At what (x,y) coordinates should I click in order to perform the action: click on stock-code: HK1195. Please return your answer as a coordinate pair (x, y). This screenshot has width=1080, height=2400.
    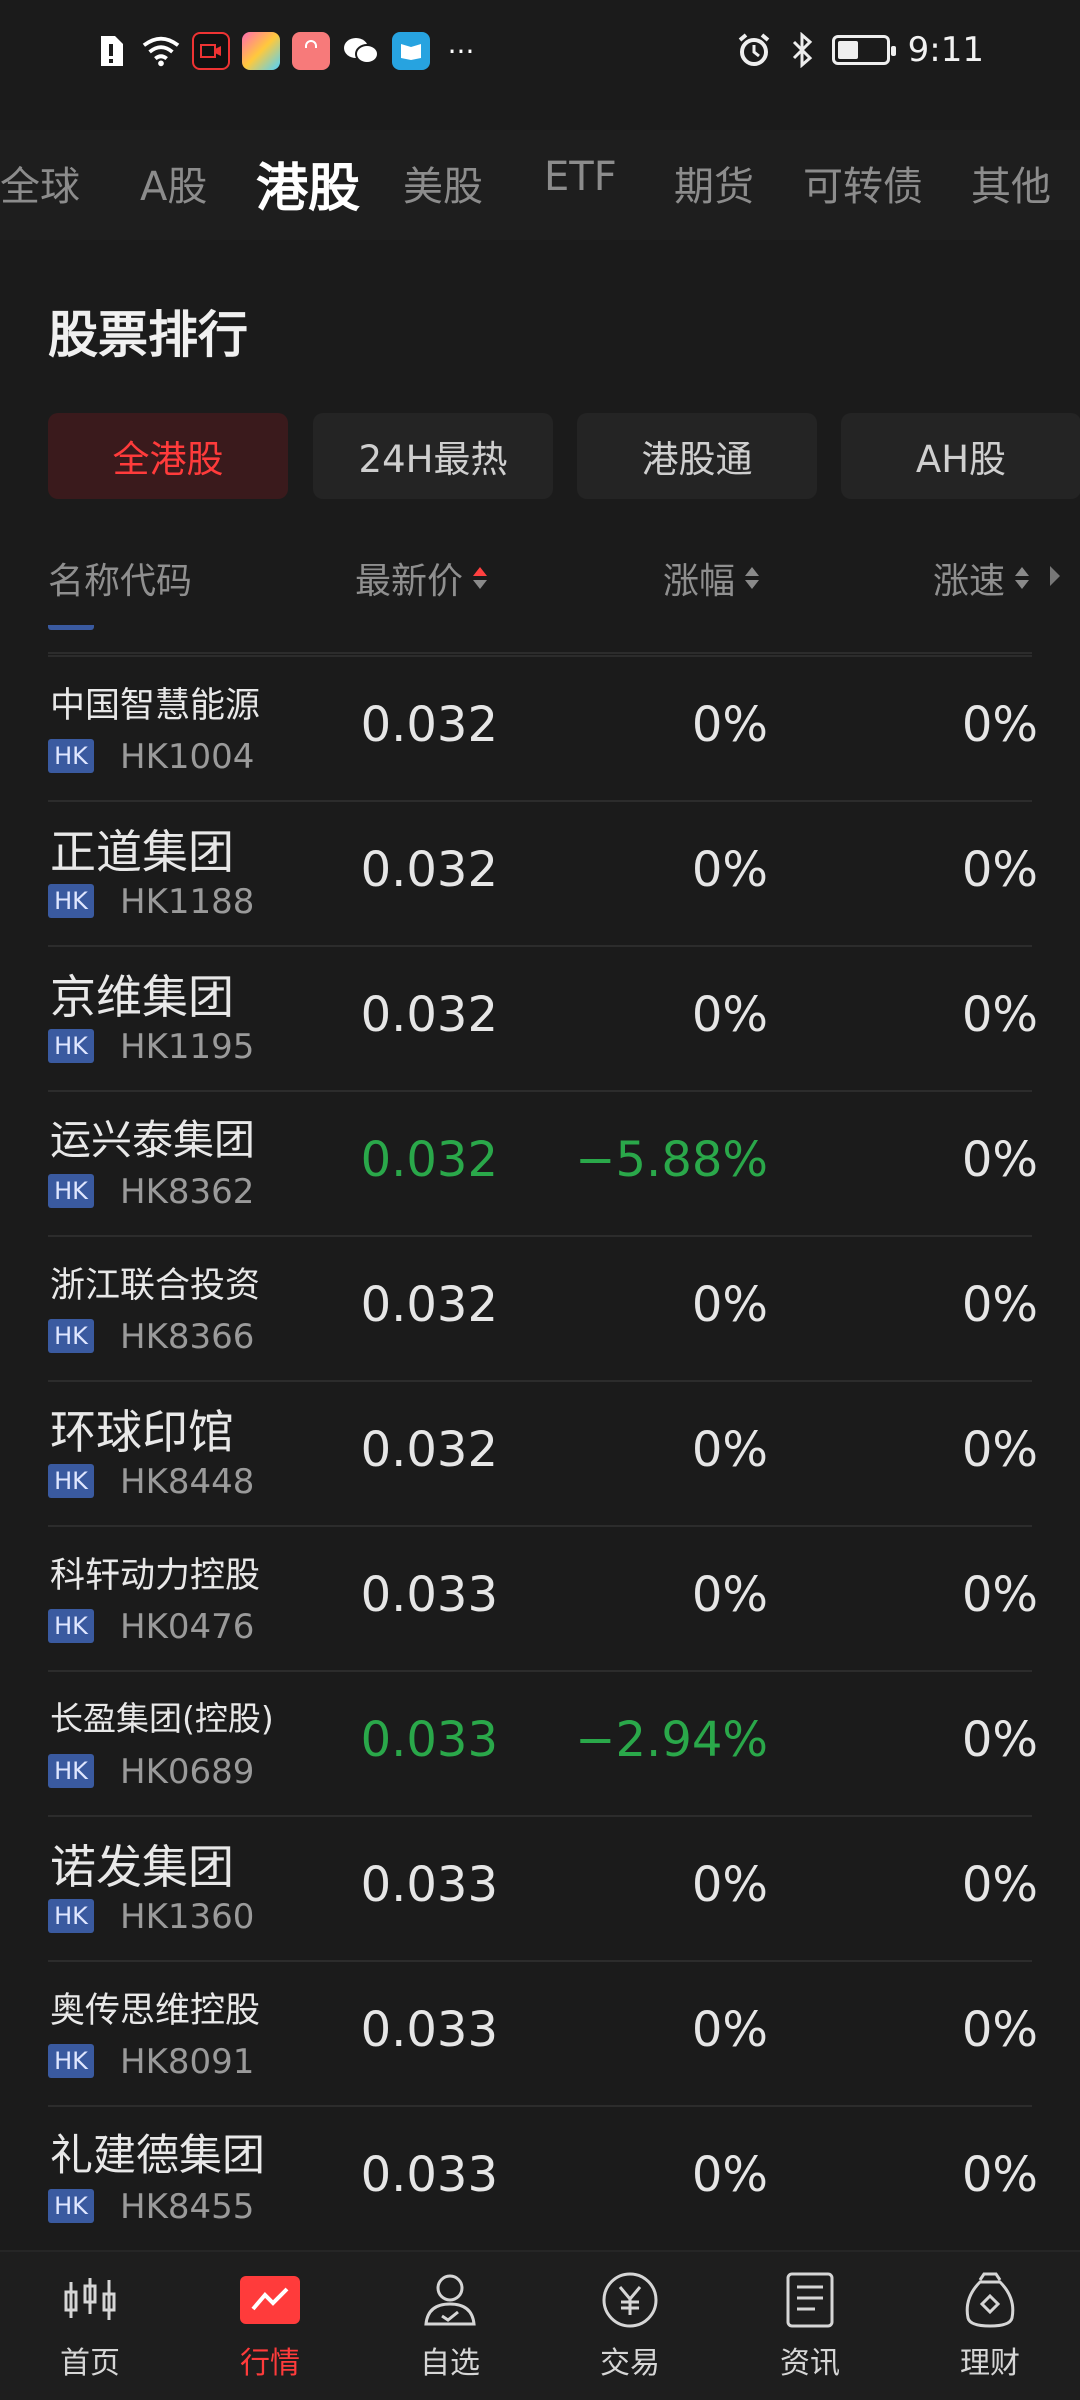
    Looking at the image, I should click on (187, 1047).